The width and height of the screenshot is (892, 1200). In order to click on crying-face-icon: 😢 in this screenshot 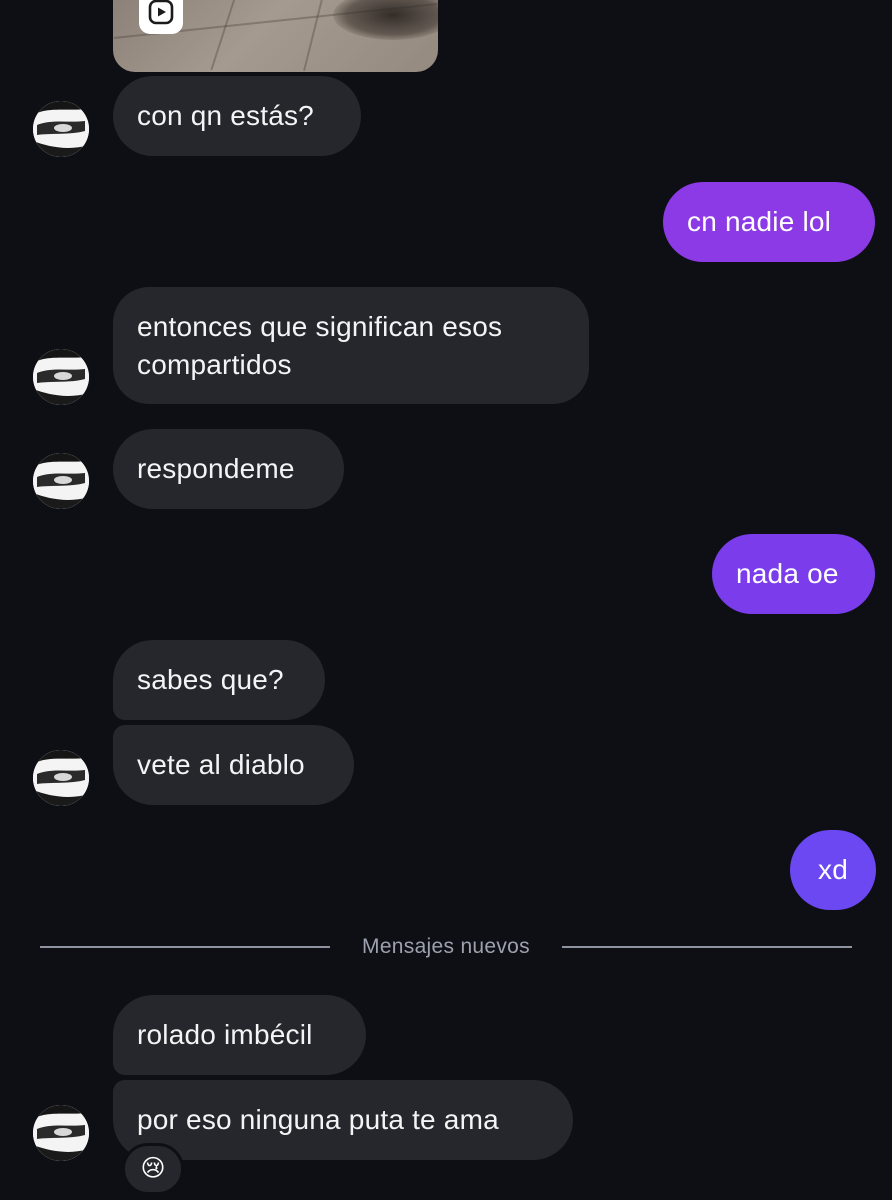, I will do `click(153, 1168)`.